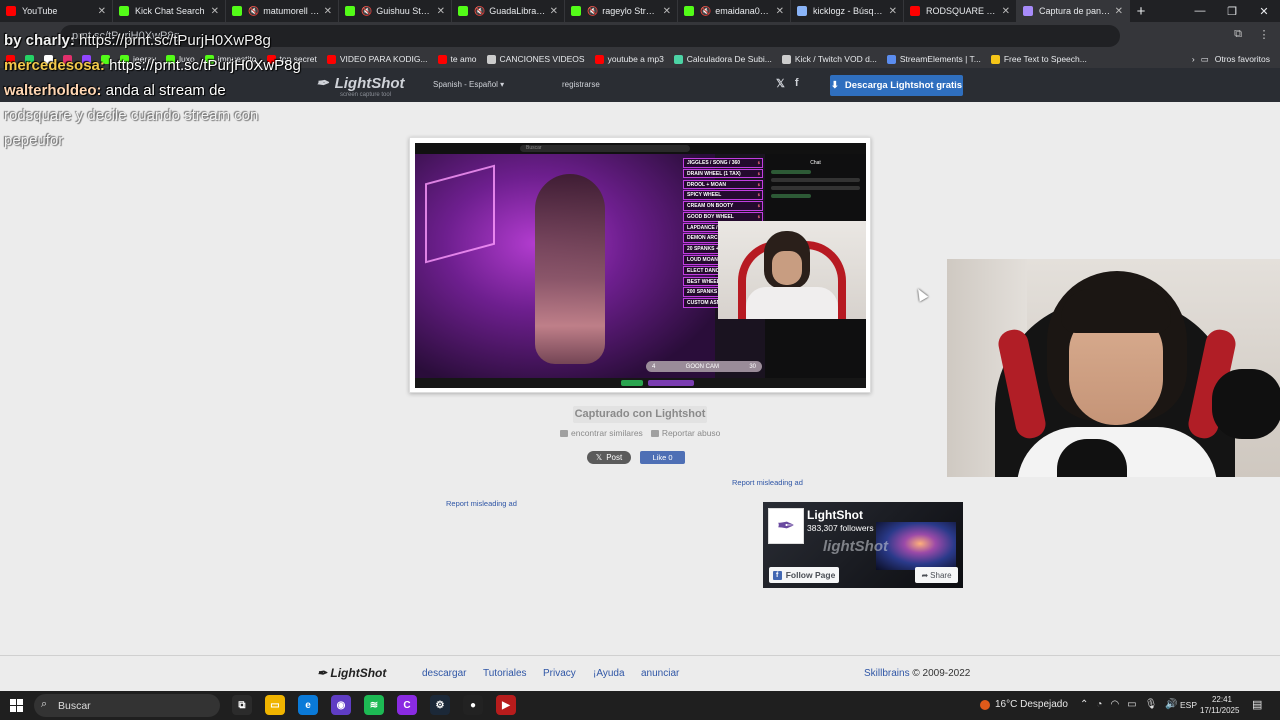 The image size is (1280, 720). Describe the element at coordinates (517, 11) in the screenshot. I see `tab-title: GuadaLibrandi` at that location.